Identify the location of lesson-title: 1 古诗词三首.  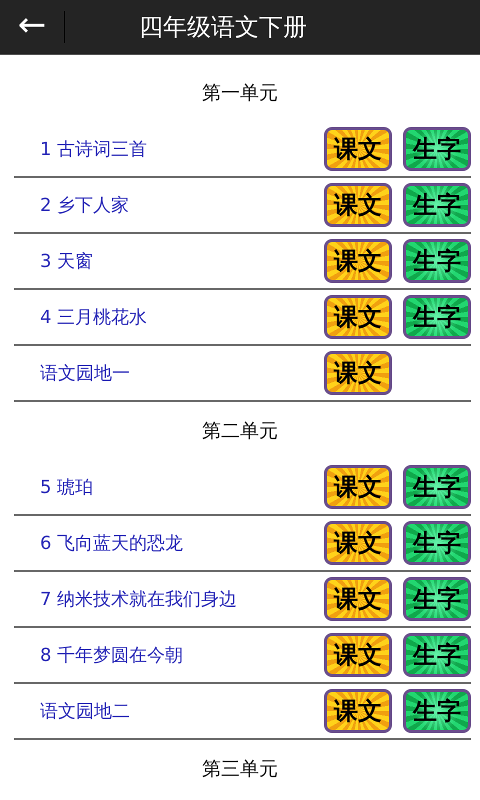
(81, 149).